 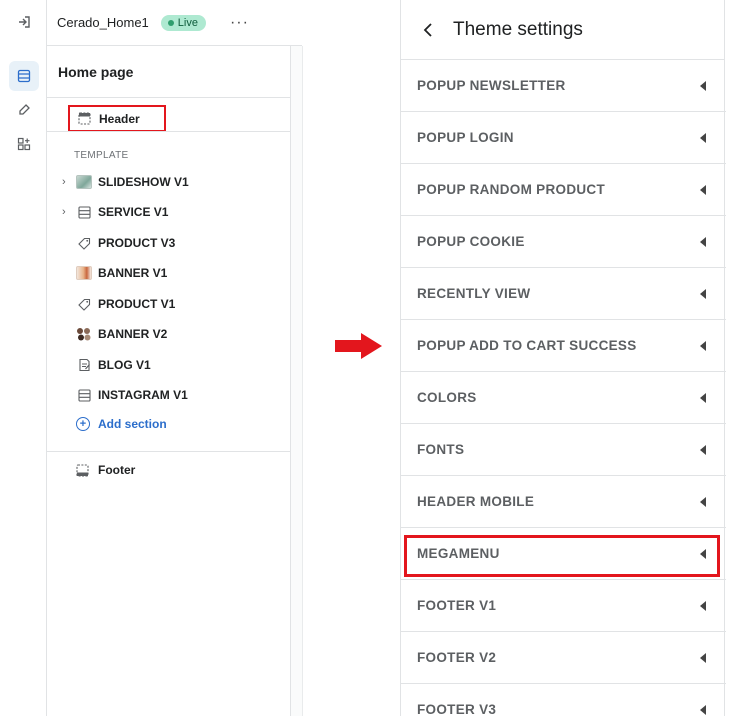 What do you see at coordinates (187, 22) in the screenshot?
I see `status-badge-label: Live` at bounding box center [187, 22].